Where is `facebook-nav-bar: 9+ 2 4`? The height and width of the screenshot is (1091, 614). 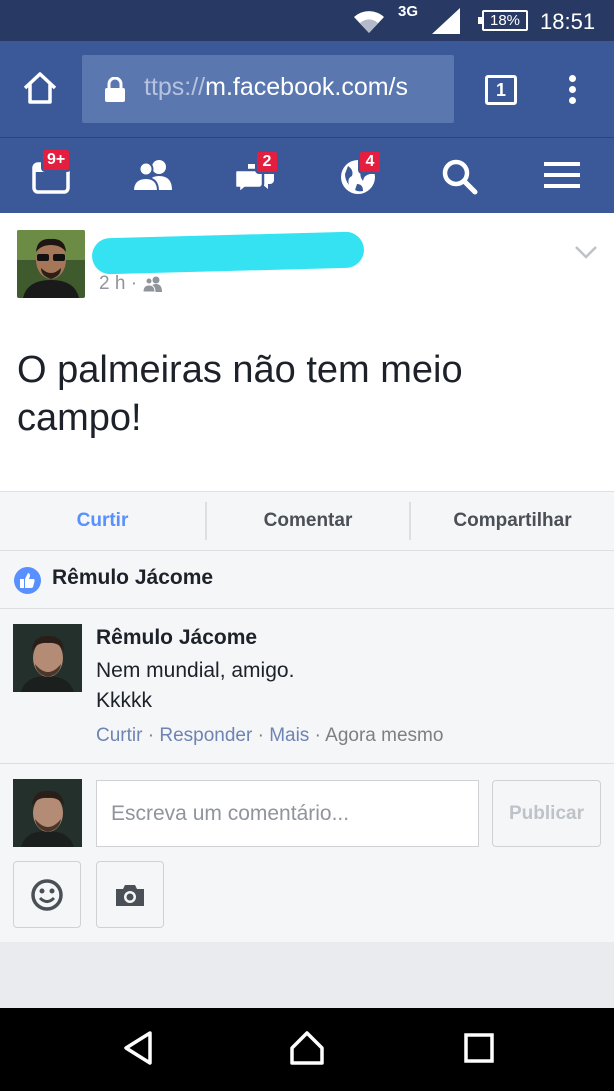
facebook-nav-bar: 9+ 2 4 is located at coordinates (307, 175).